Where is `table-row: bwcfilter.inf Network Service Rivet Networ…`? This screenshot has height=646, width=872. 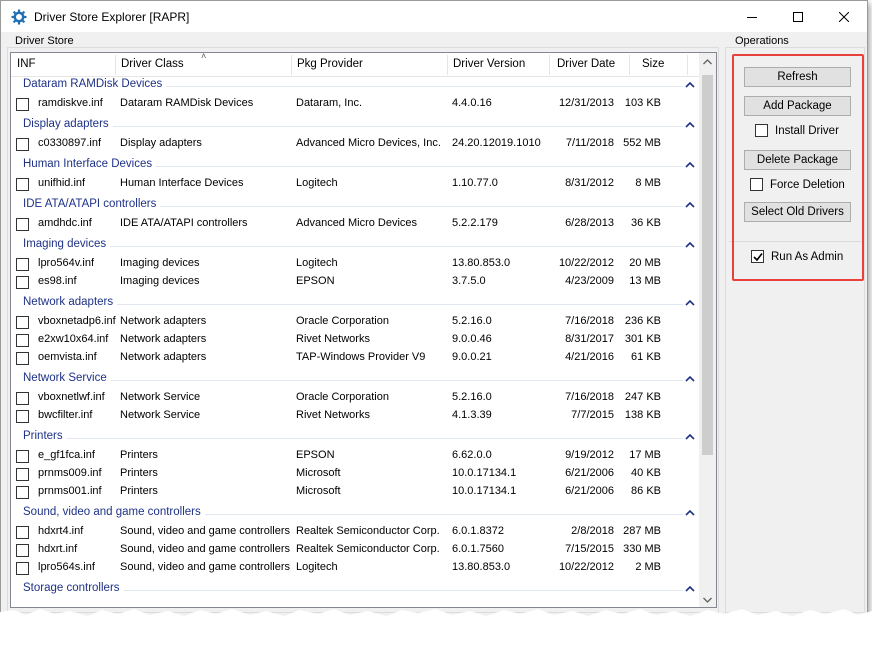 table-row: bwcfilter.inf Network Service Rivet Networ… is located at coordinates (356, 416).